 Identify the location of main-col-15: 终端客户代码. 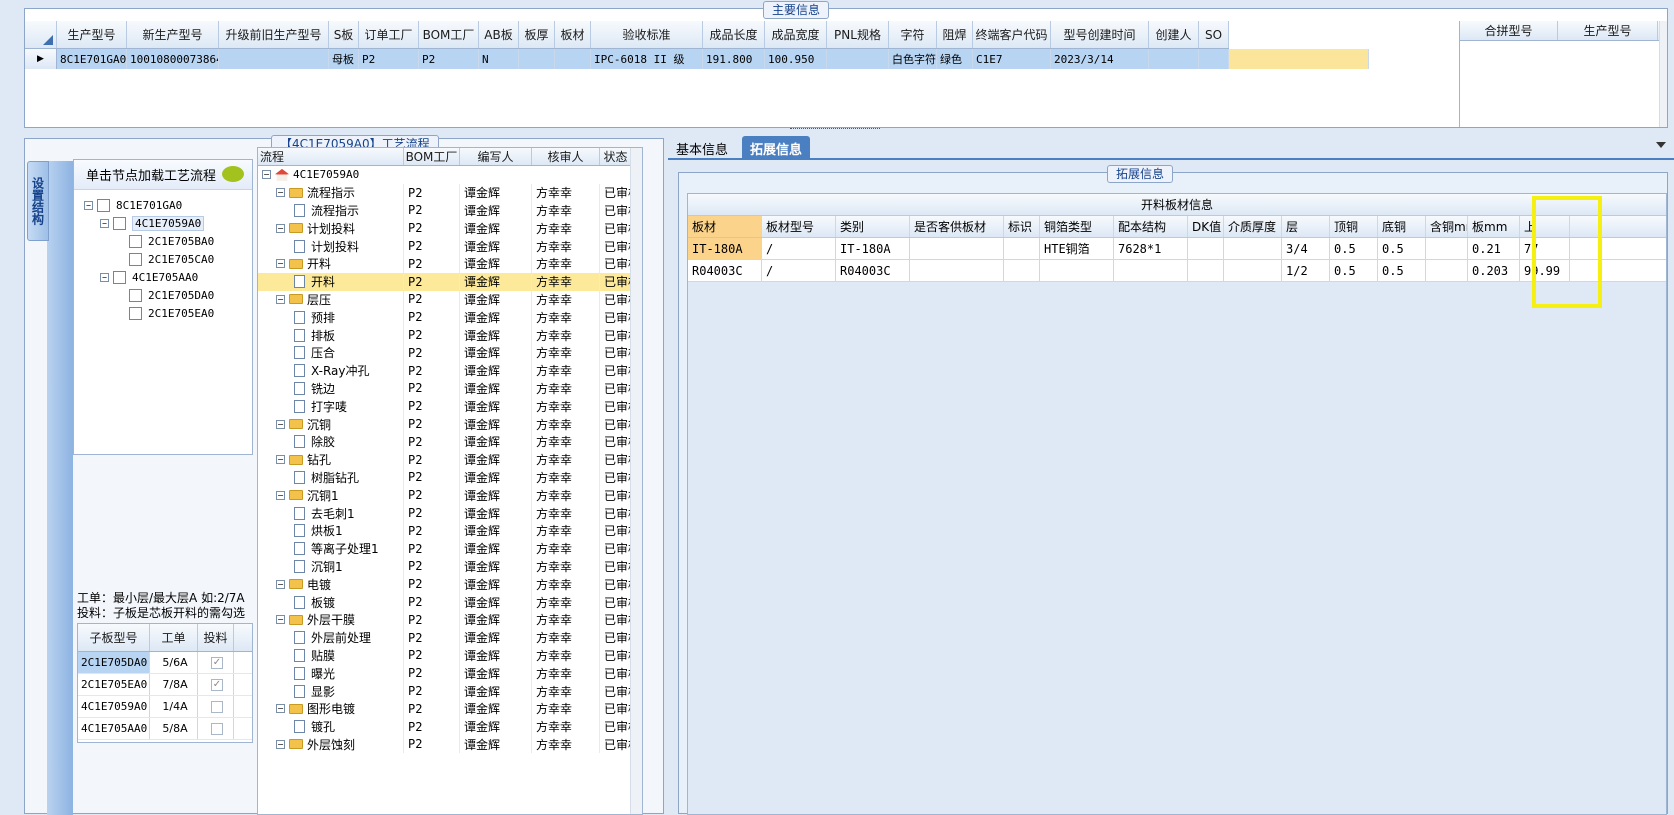
(1012, 34).